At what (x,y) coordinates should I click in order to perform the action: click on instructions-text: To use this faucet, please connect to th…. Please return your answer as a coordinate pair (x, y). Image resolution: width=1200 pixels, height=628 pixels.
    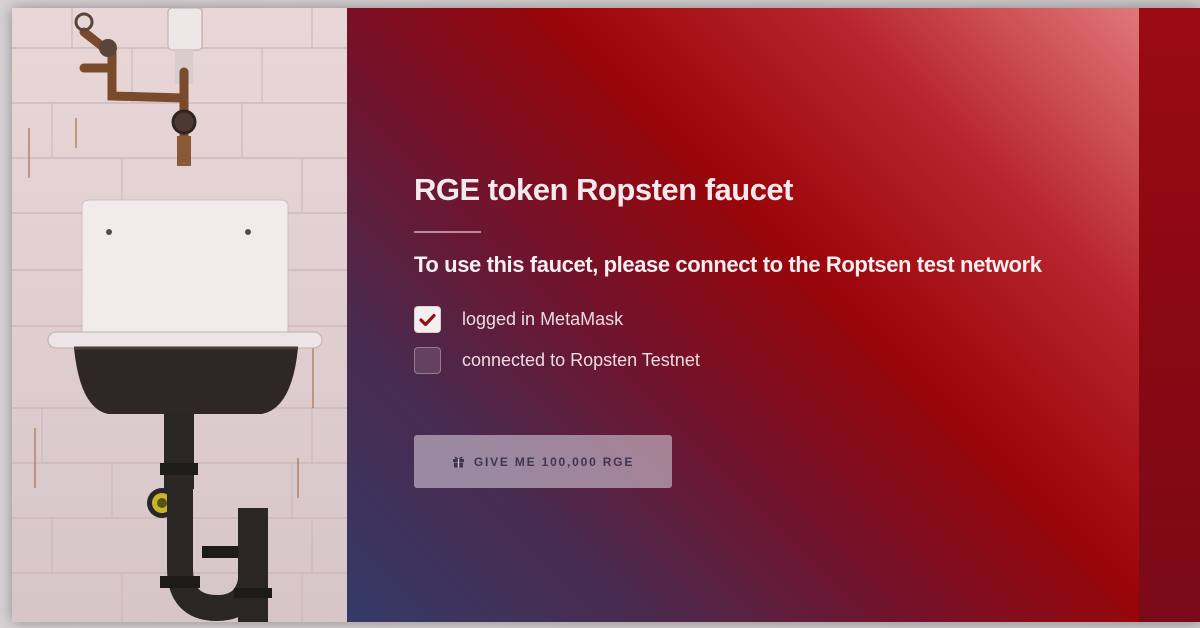
    Looking at the image, I should click on (728, 264).